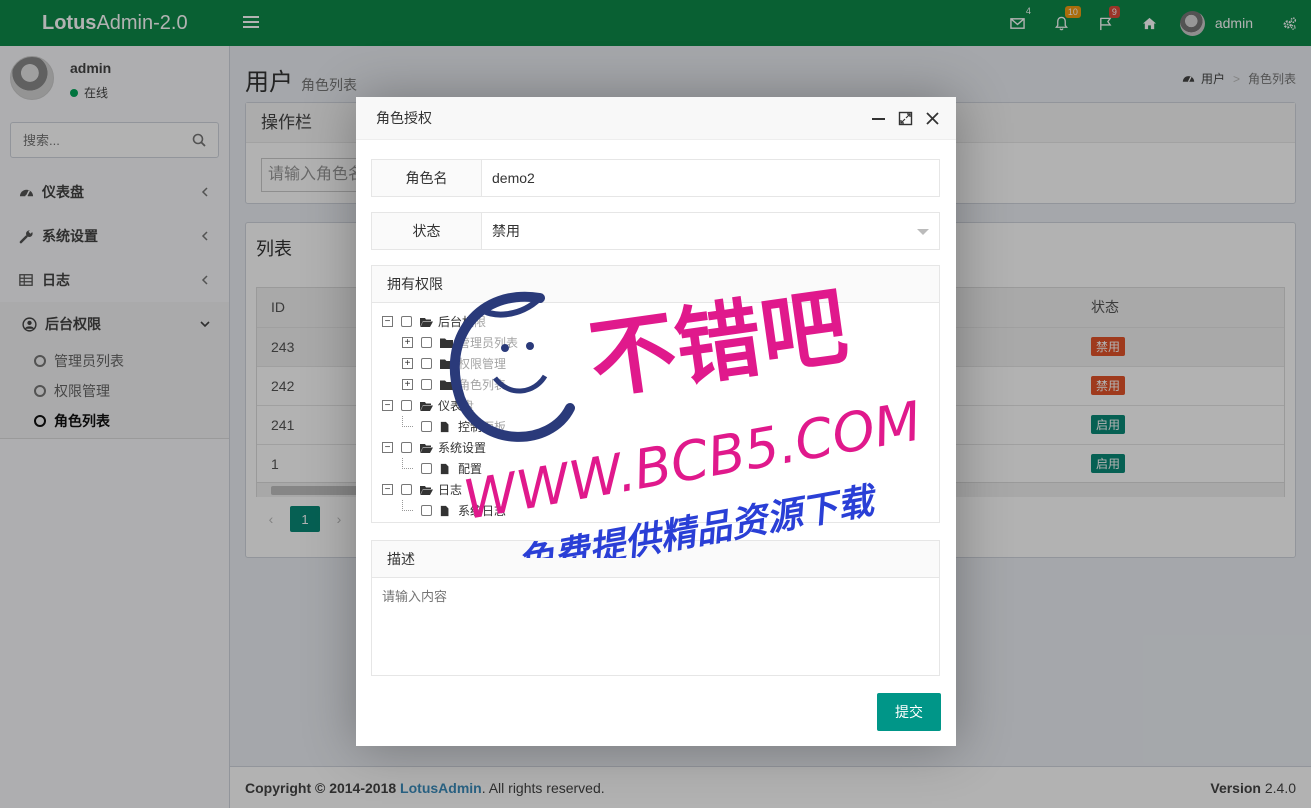 The width and height of the screenshot is (1311, 808). What do you see at coordinates (456, 405) in the screenshot?
I see `tree-node-label: 仪表盘` at bounding box center [456, 405].